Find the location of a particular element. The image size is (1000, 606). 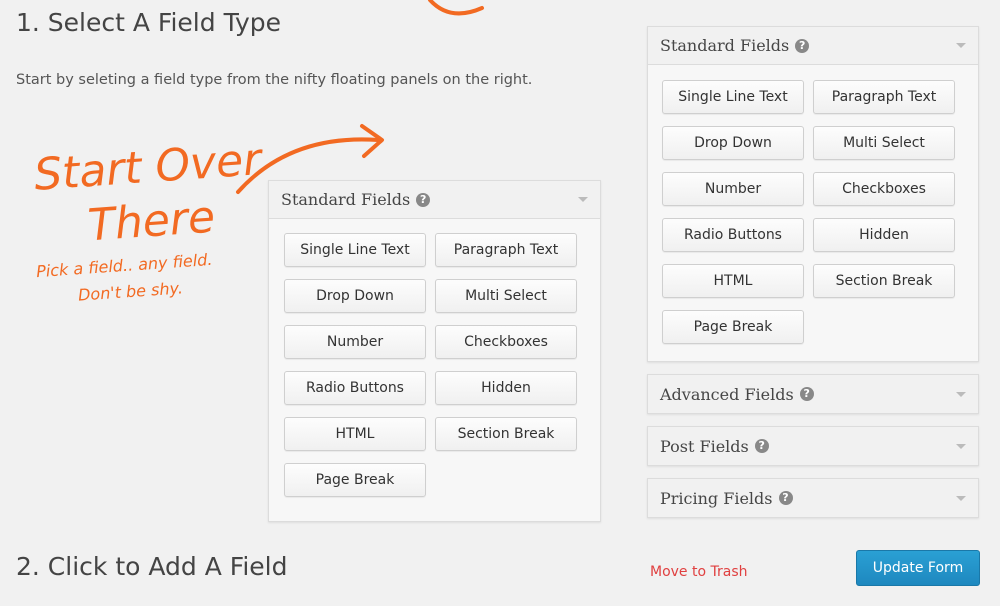

pricing-fields-panel: Pricing Fields ? is located at coordinates (813, 498).